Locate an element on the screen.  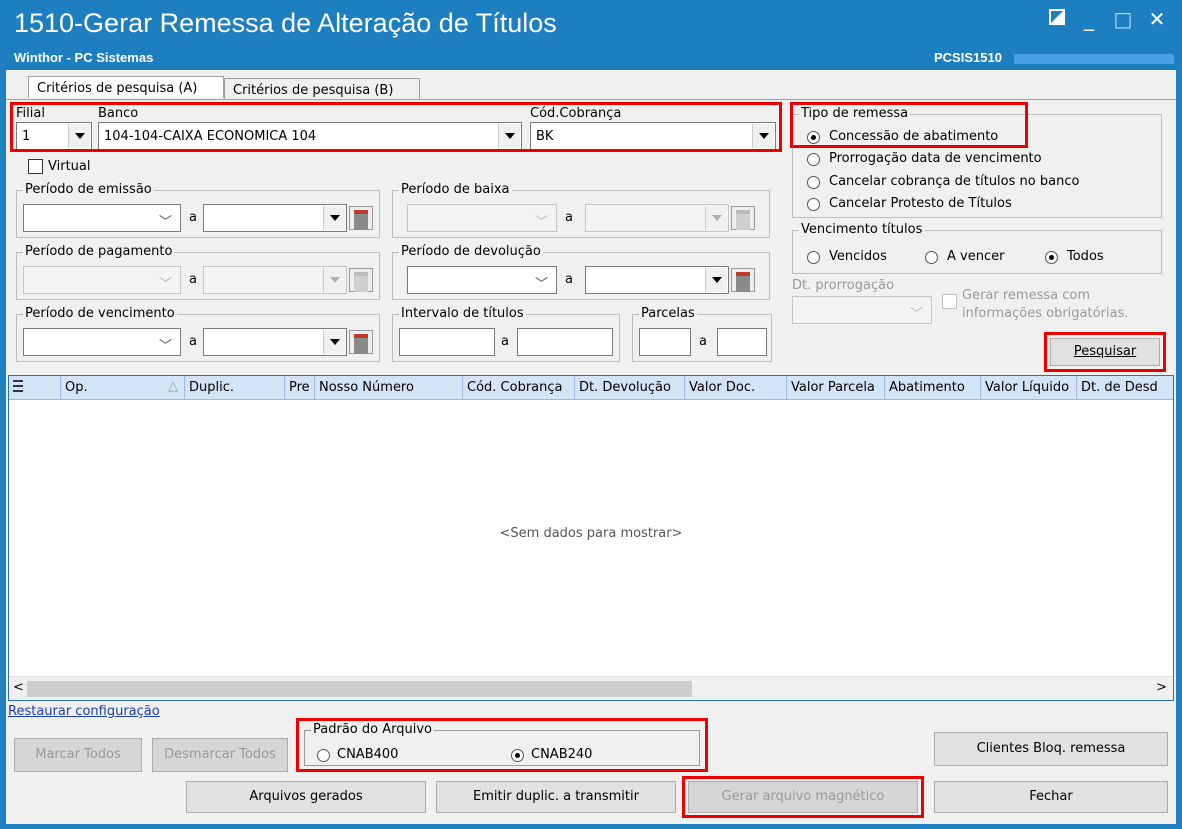
vencimento-start-date: ﹀ is located at coordinates (102, 342).